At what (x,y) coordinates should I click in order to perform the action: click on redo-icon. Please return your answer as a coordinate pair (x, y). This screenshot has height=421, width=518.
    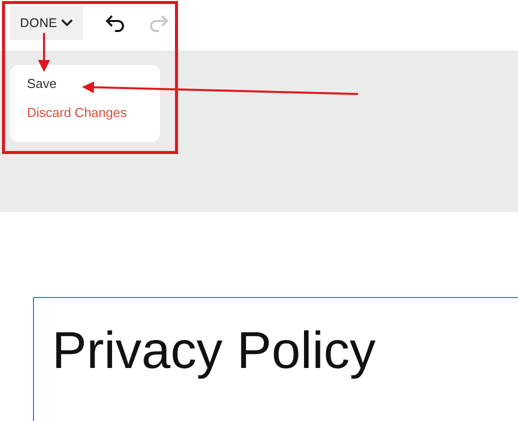
    Looking at the image, I should click on (159, 23).